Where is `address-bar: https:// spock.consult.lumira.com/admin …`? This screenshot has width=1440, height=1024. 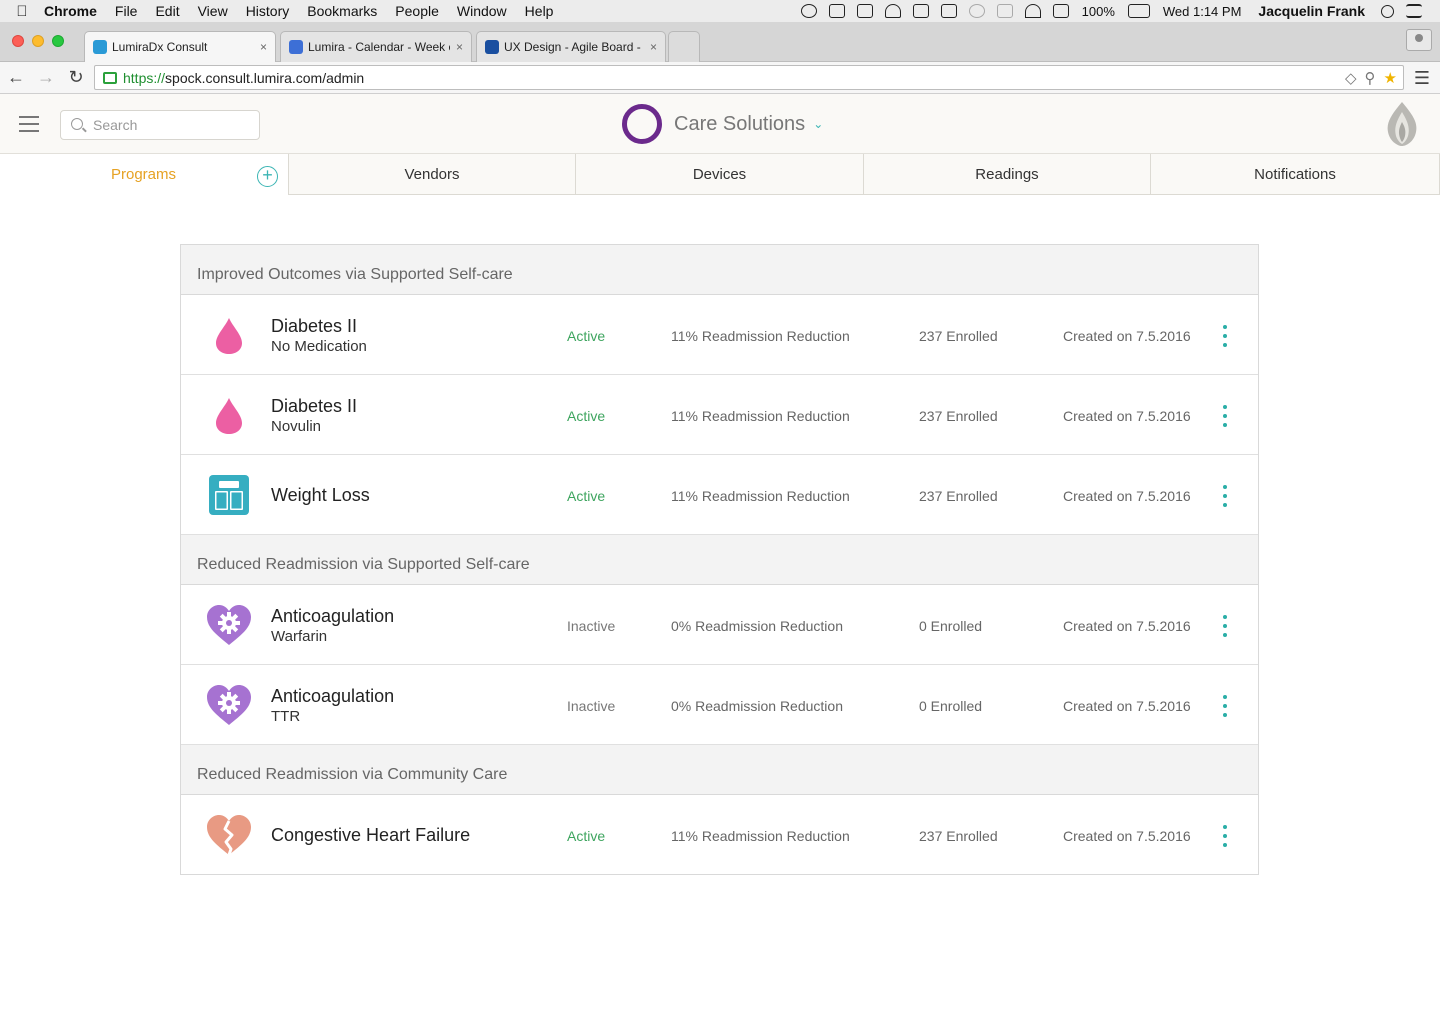
address-bar: https:// spock.consult.lumira.com/admin … is located at coordinates (749, 77).